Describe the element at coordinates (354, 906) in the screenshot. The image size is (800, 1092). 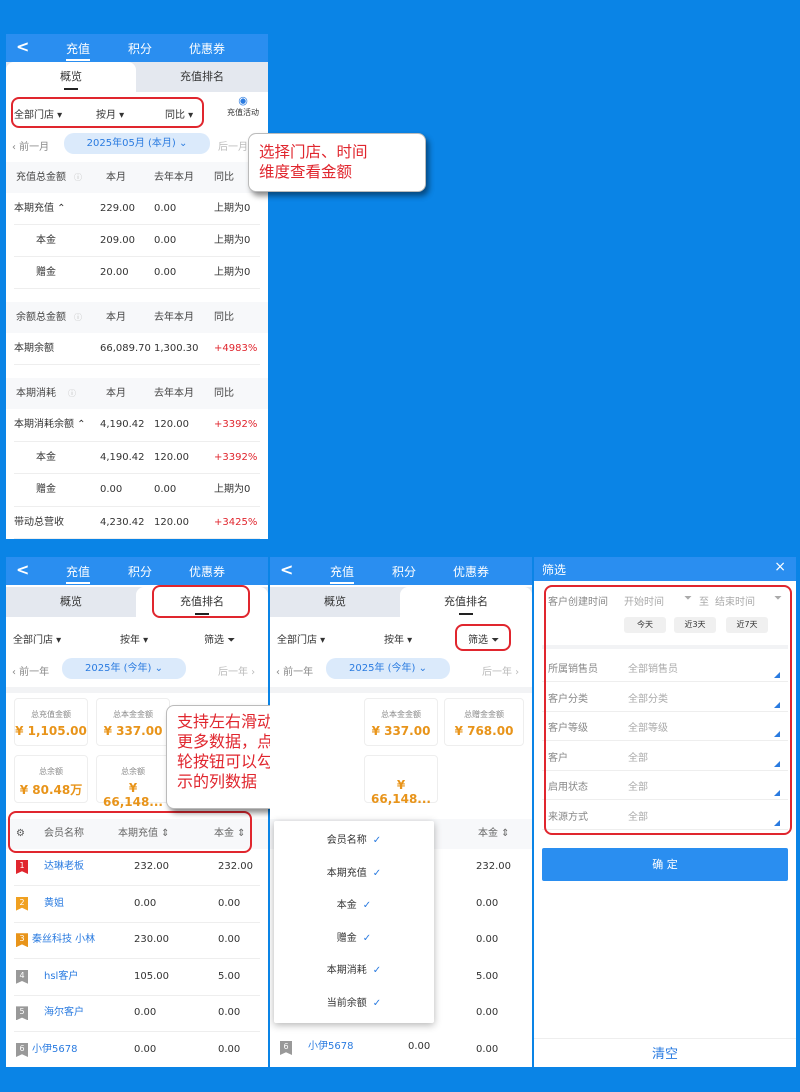
I see `column-option: 本金 ✓` at that location.